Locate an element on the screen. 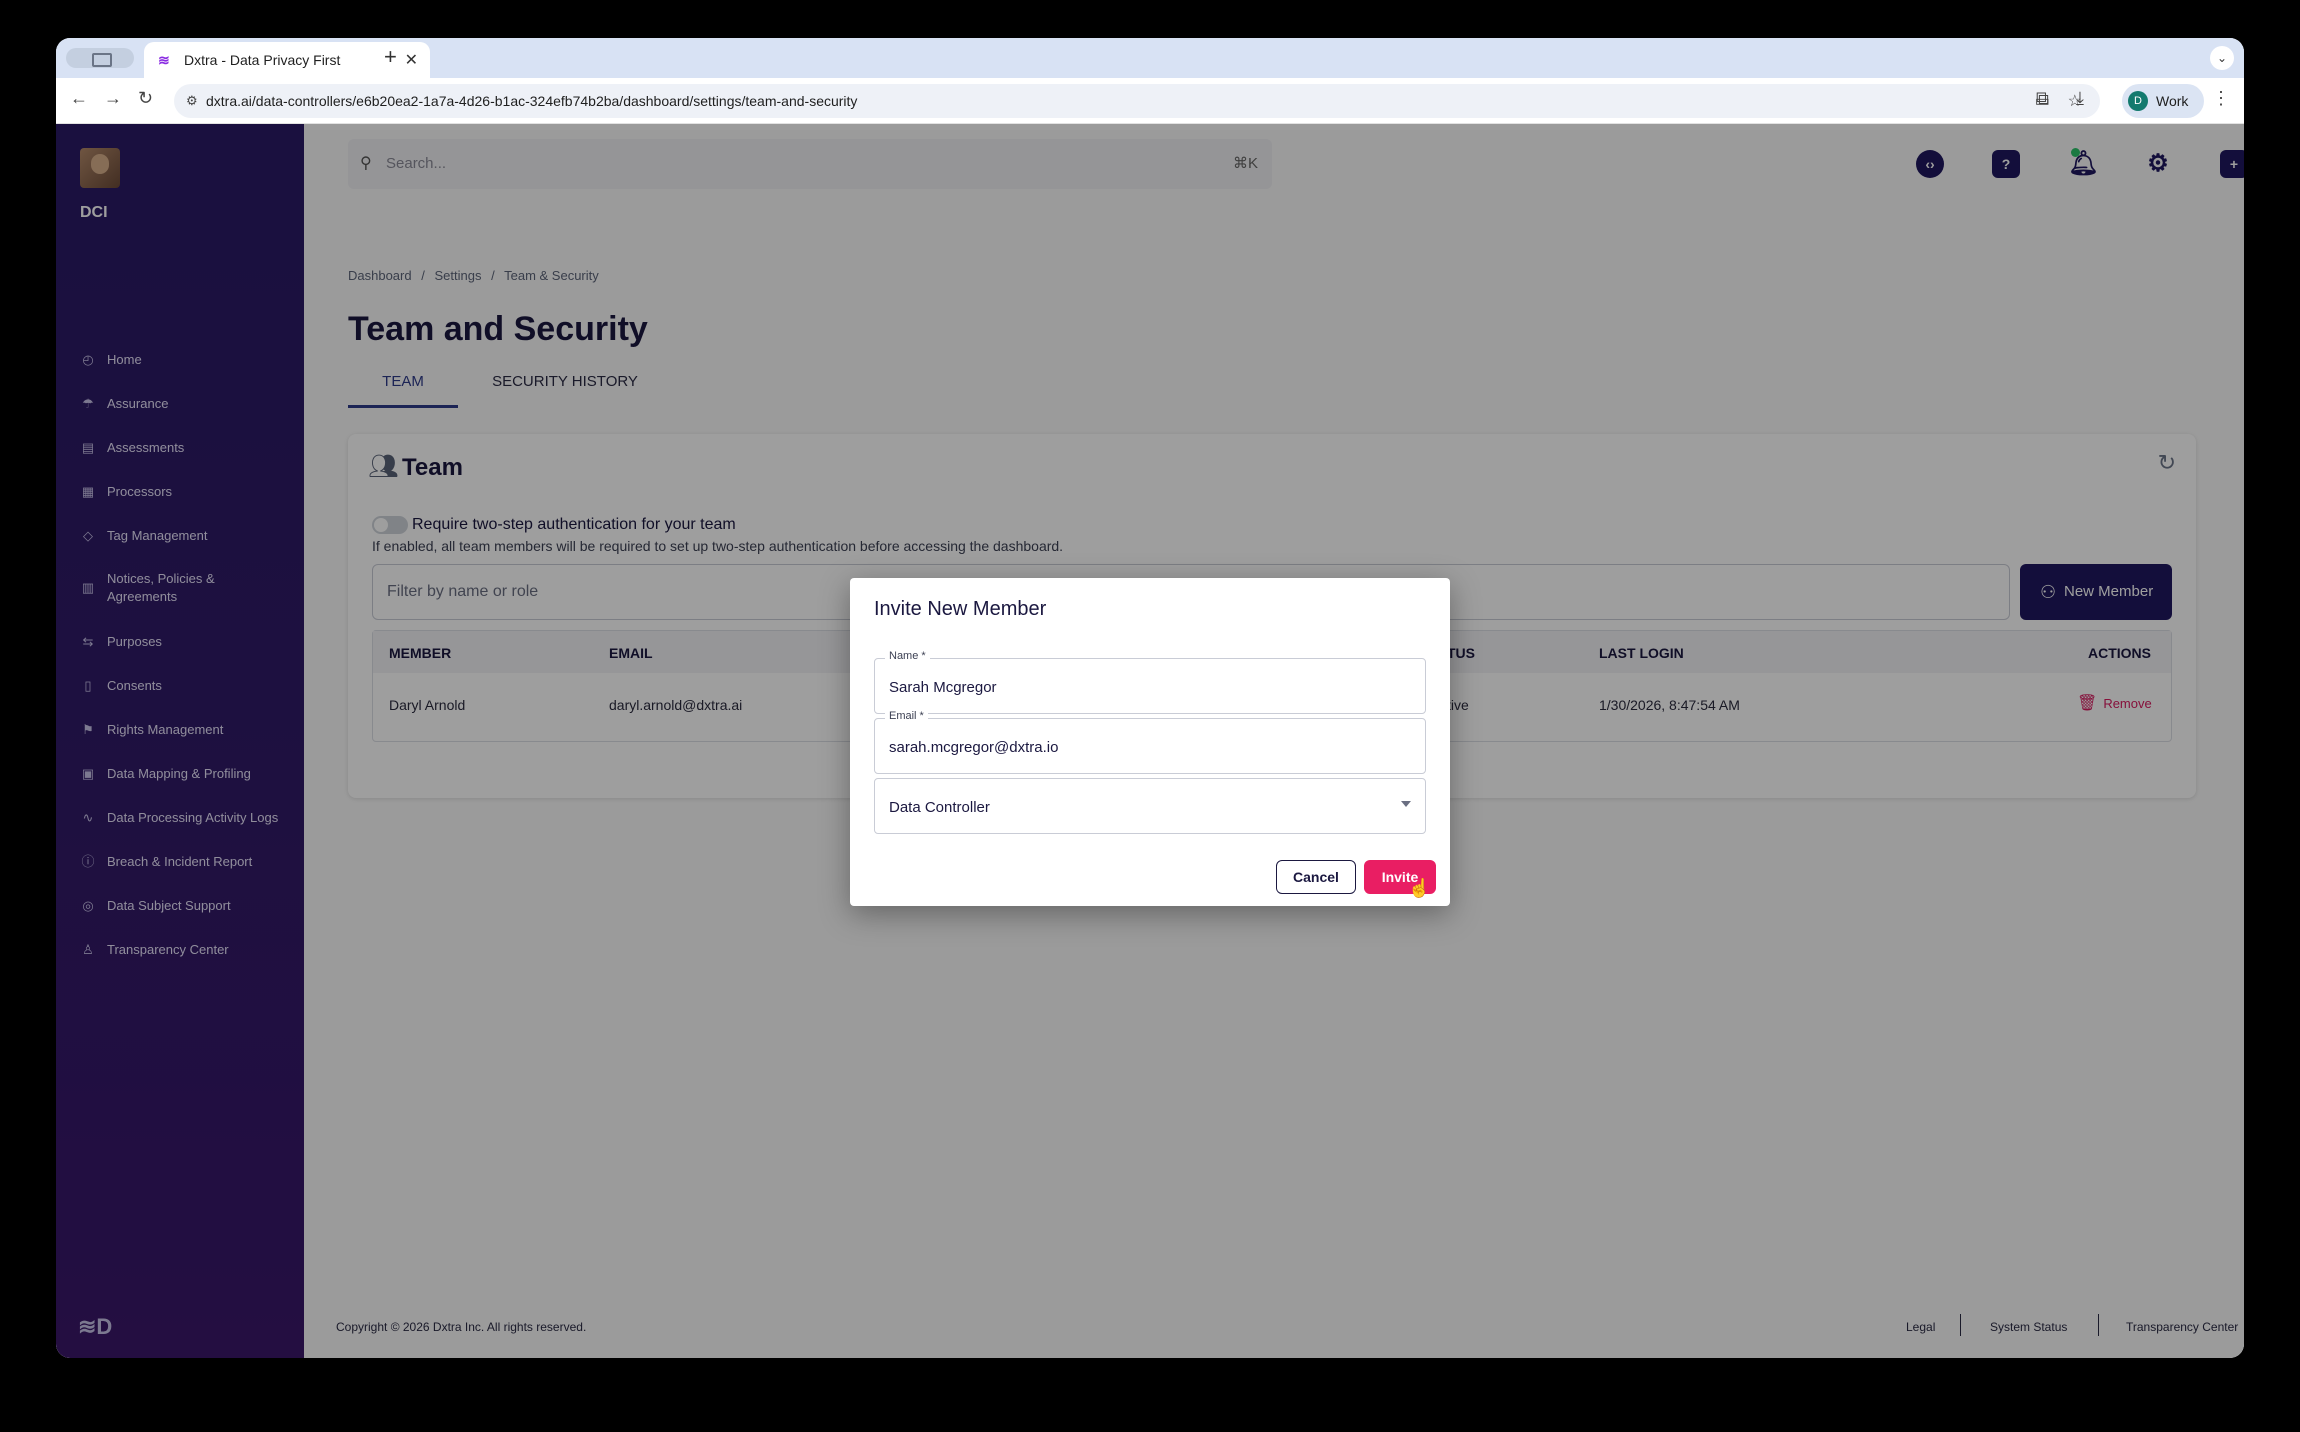 This screenshot has width=2300, height=1432. name-field-label: Name * is located at coordinates (907, 656).